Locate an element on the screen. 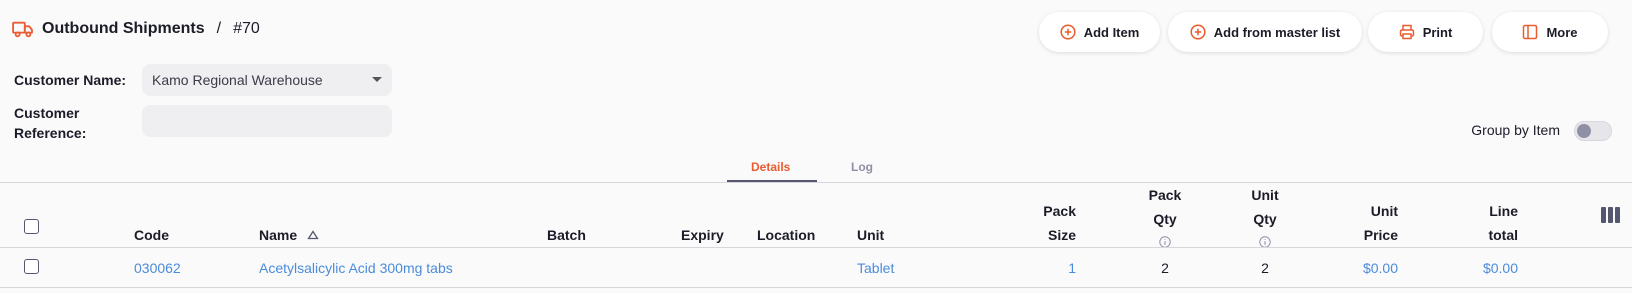 The image size is (1632, 293). select-all-checkbox is located at coordinates (31, 226).